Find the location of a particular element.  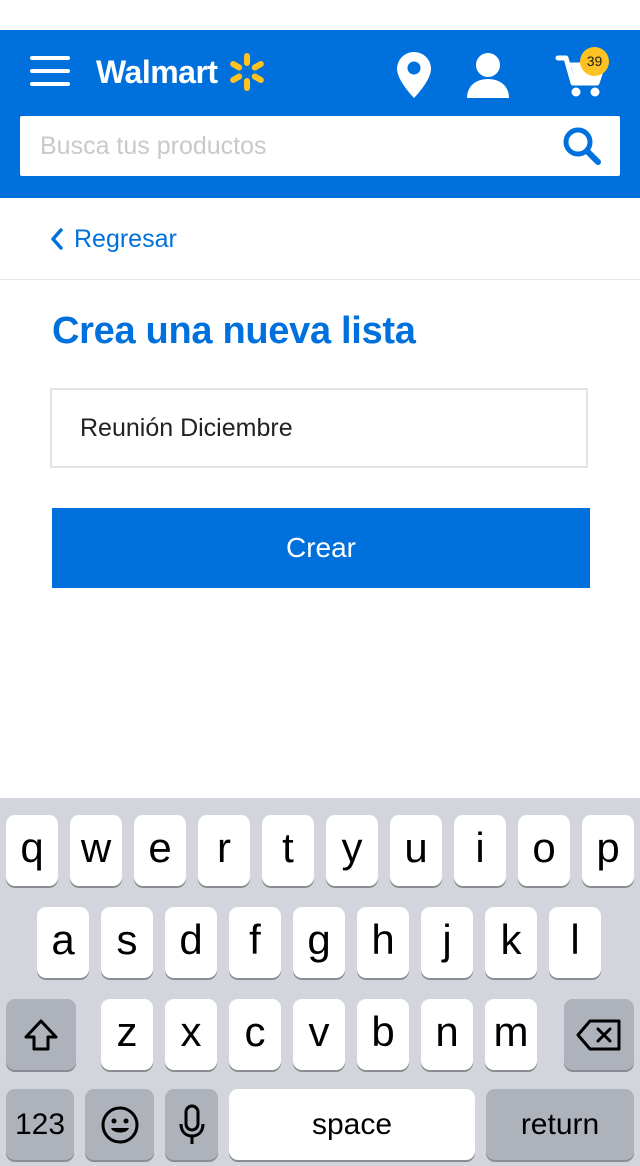

key-q: q is located at coordinates (32, 850).